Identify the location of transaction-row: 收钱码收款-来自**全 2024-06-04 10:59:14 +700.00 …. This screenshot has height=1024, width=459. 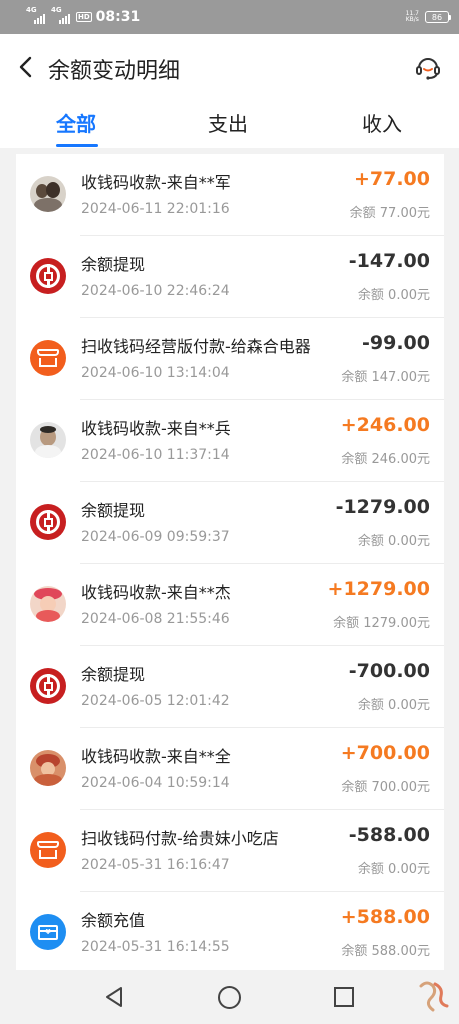
(230, 769).